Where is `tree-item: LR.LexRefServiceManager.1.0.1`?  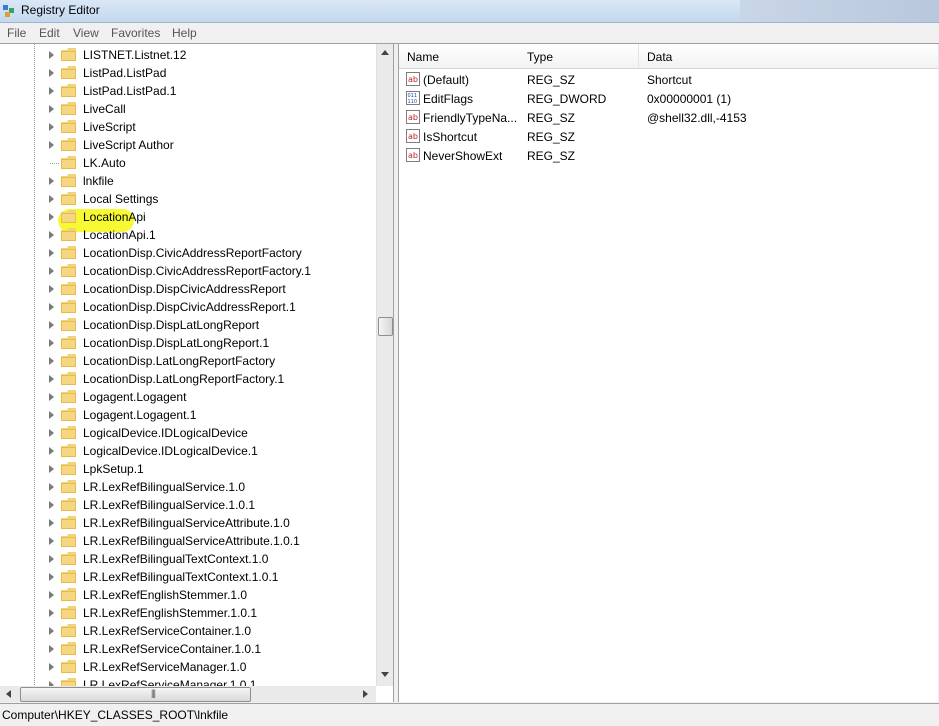
tree-item: LR.LexRefServiceManager.1.0.1 is located at coordinates (188, 681).